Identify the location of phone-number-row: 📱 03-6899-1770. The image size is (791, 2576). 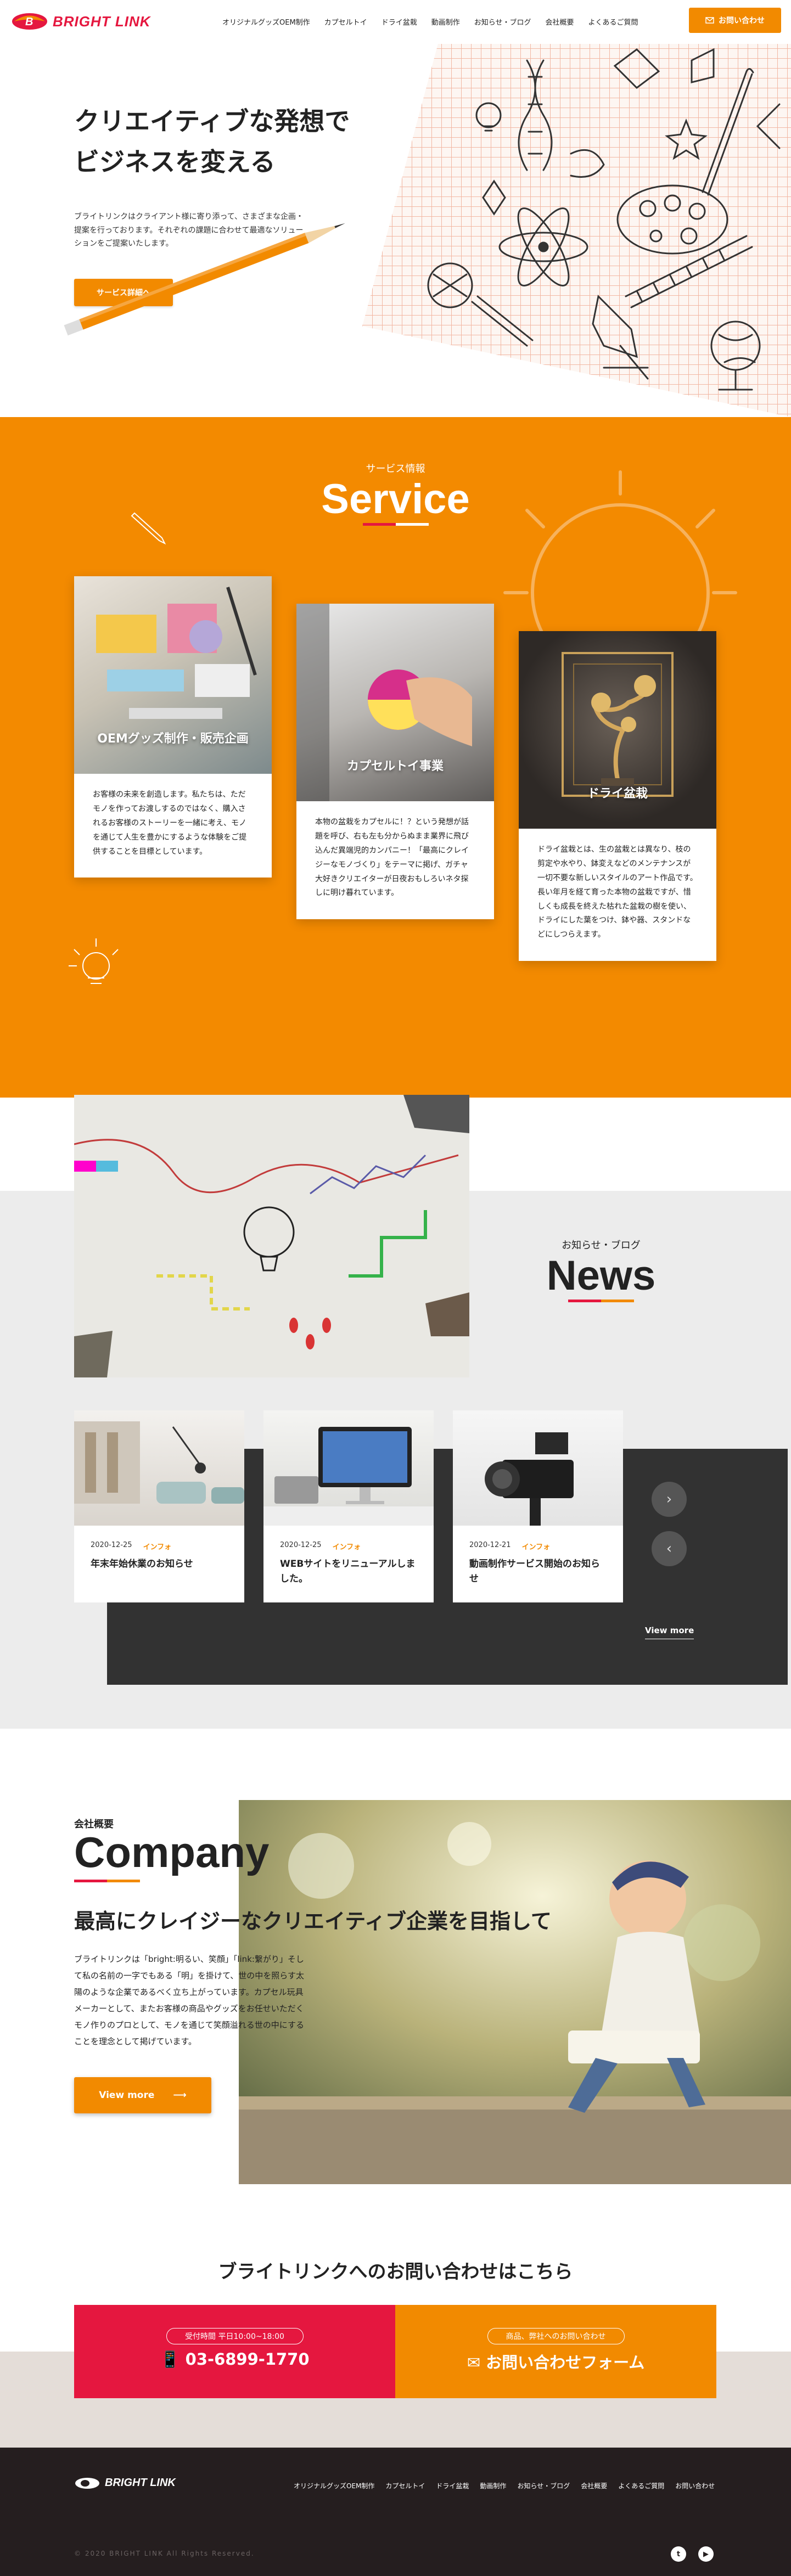
(234, 2359).